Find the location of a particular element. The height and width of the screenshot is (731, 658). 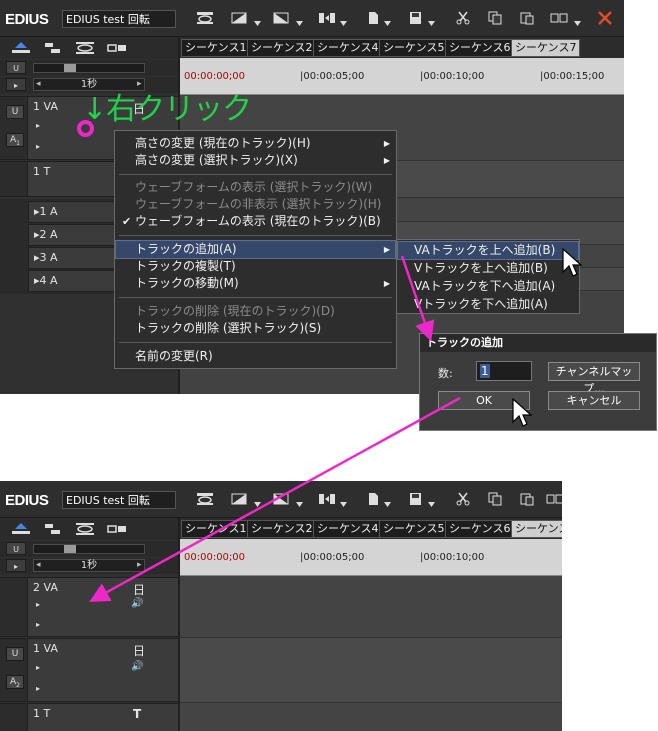

submenu-v-above: Vトラックを上へ追加(B) is located at coordinates (488, 268).